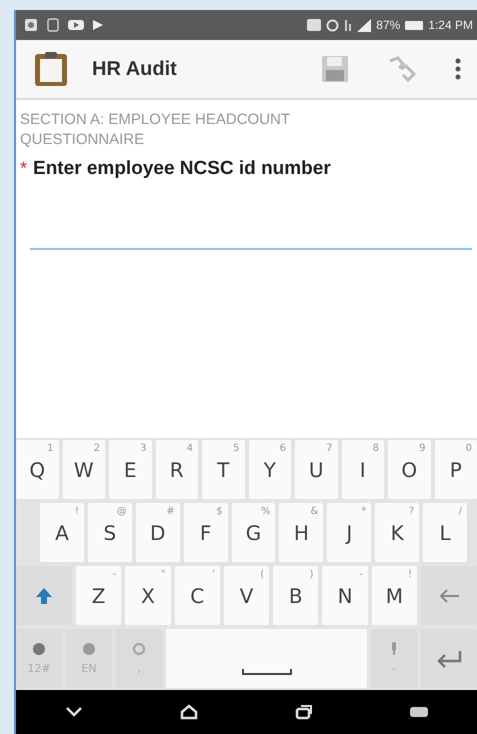  I want to click on keyboard-icon, so click(419, 712).